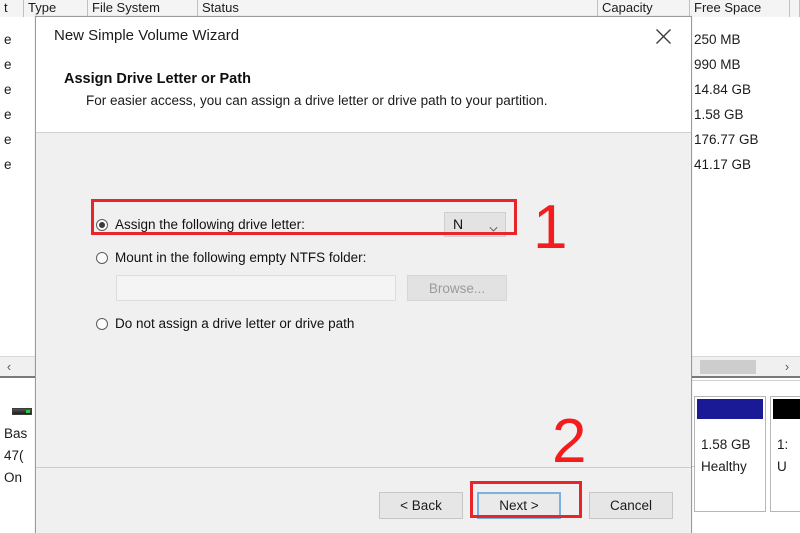  I want to click on partition-block: 1.58 GB Healthy, so click(730, 454).